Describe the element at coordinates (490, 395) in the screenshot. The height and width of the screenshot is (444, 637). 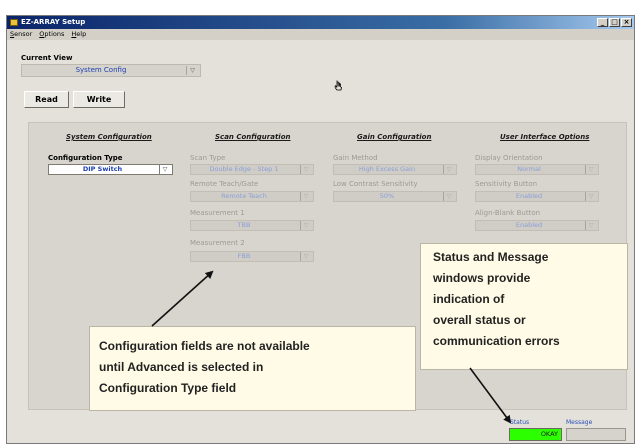
I see `arrow-to-status-box` at that location.